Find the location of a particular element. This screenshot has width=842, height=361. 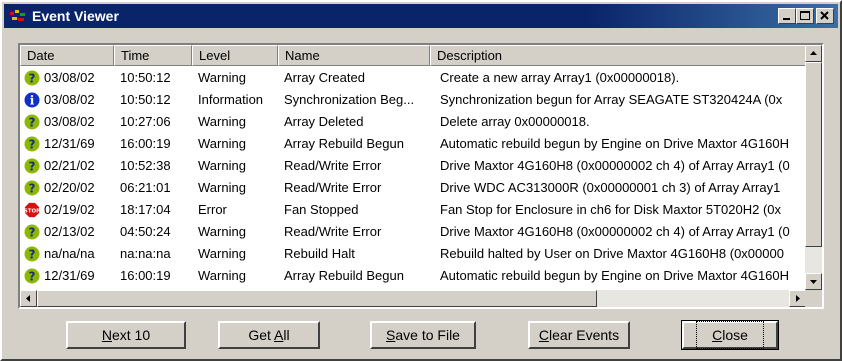

cell-time: 06:21:01 is located at coordinates (145, 187).